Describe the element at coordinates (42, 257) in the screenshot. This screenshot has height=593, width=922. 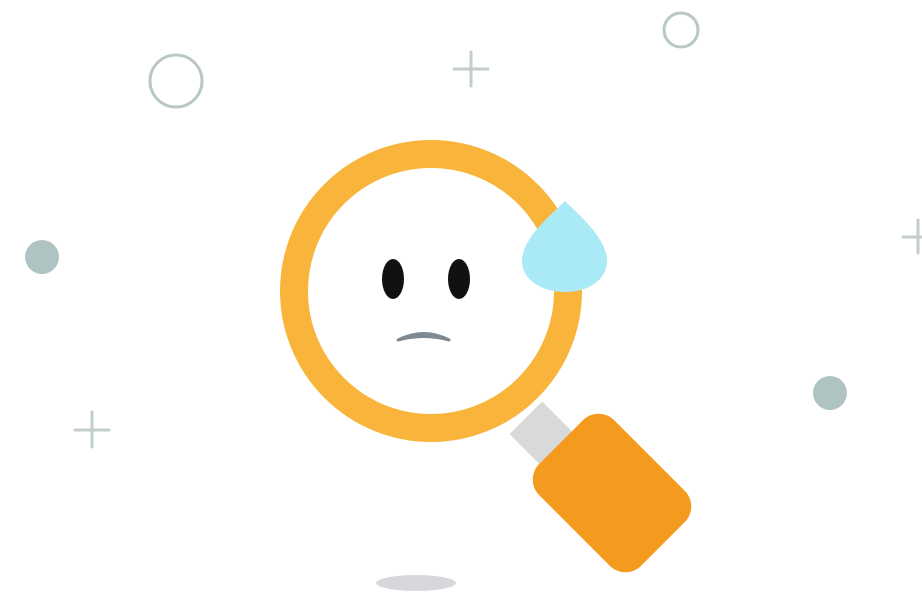
I see `decor-dot-left` at that location.